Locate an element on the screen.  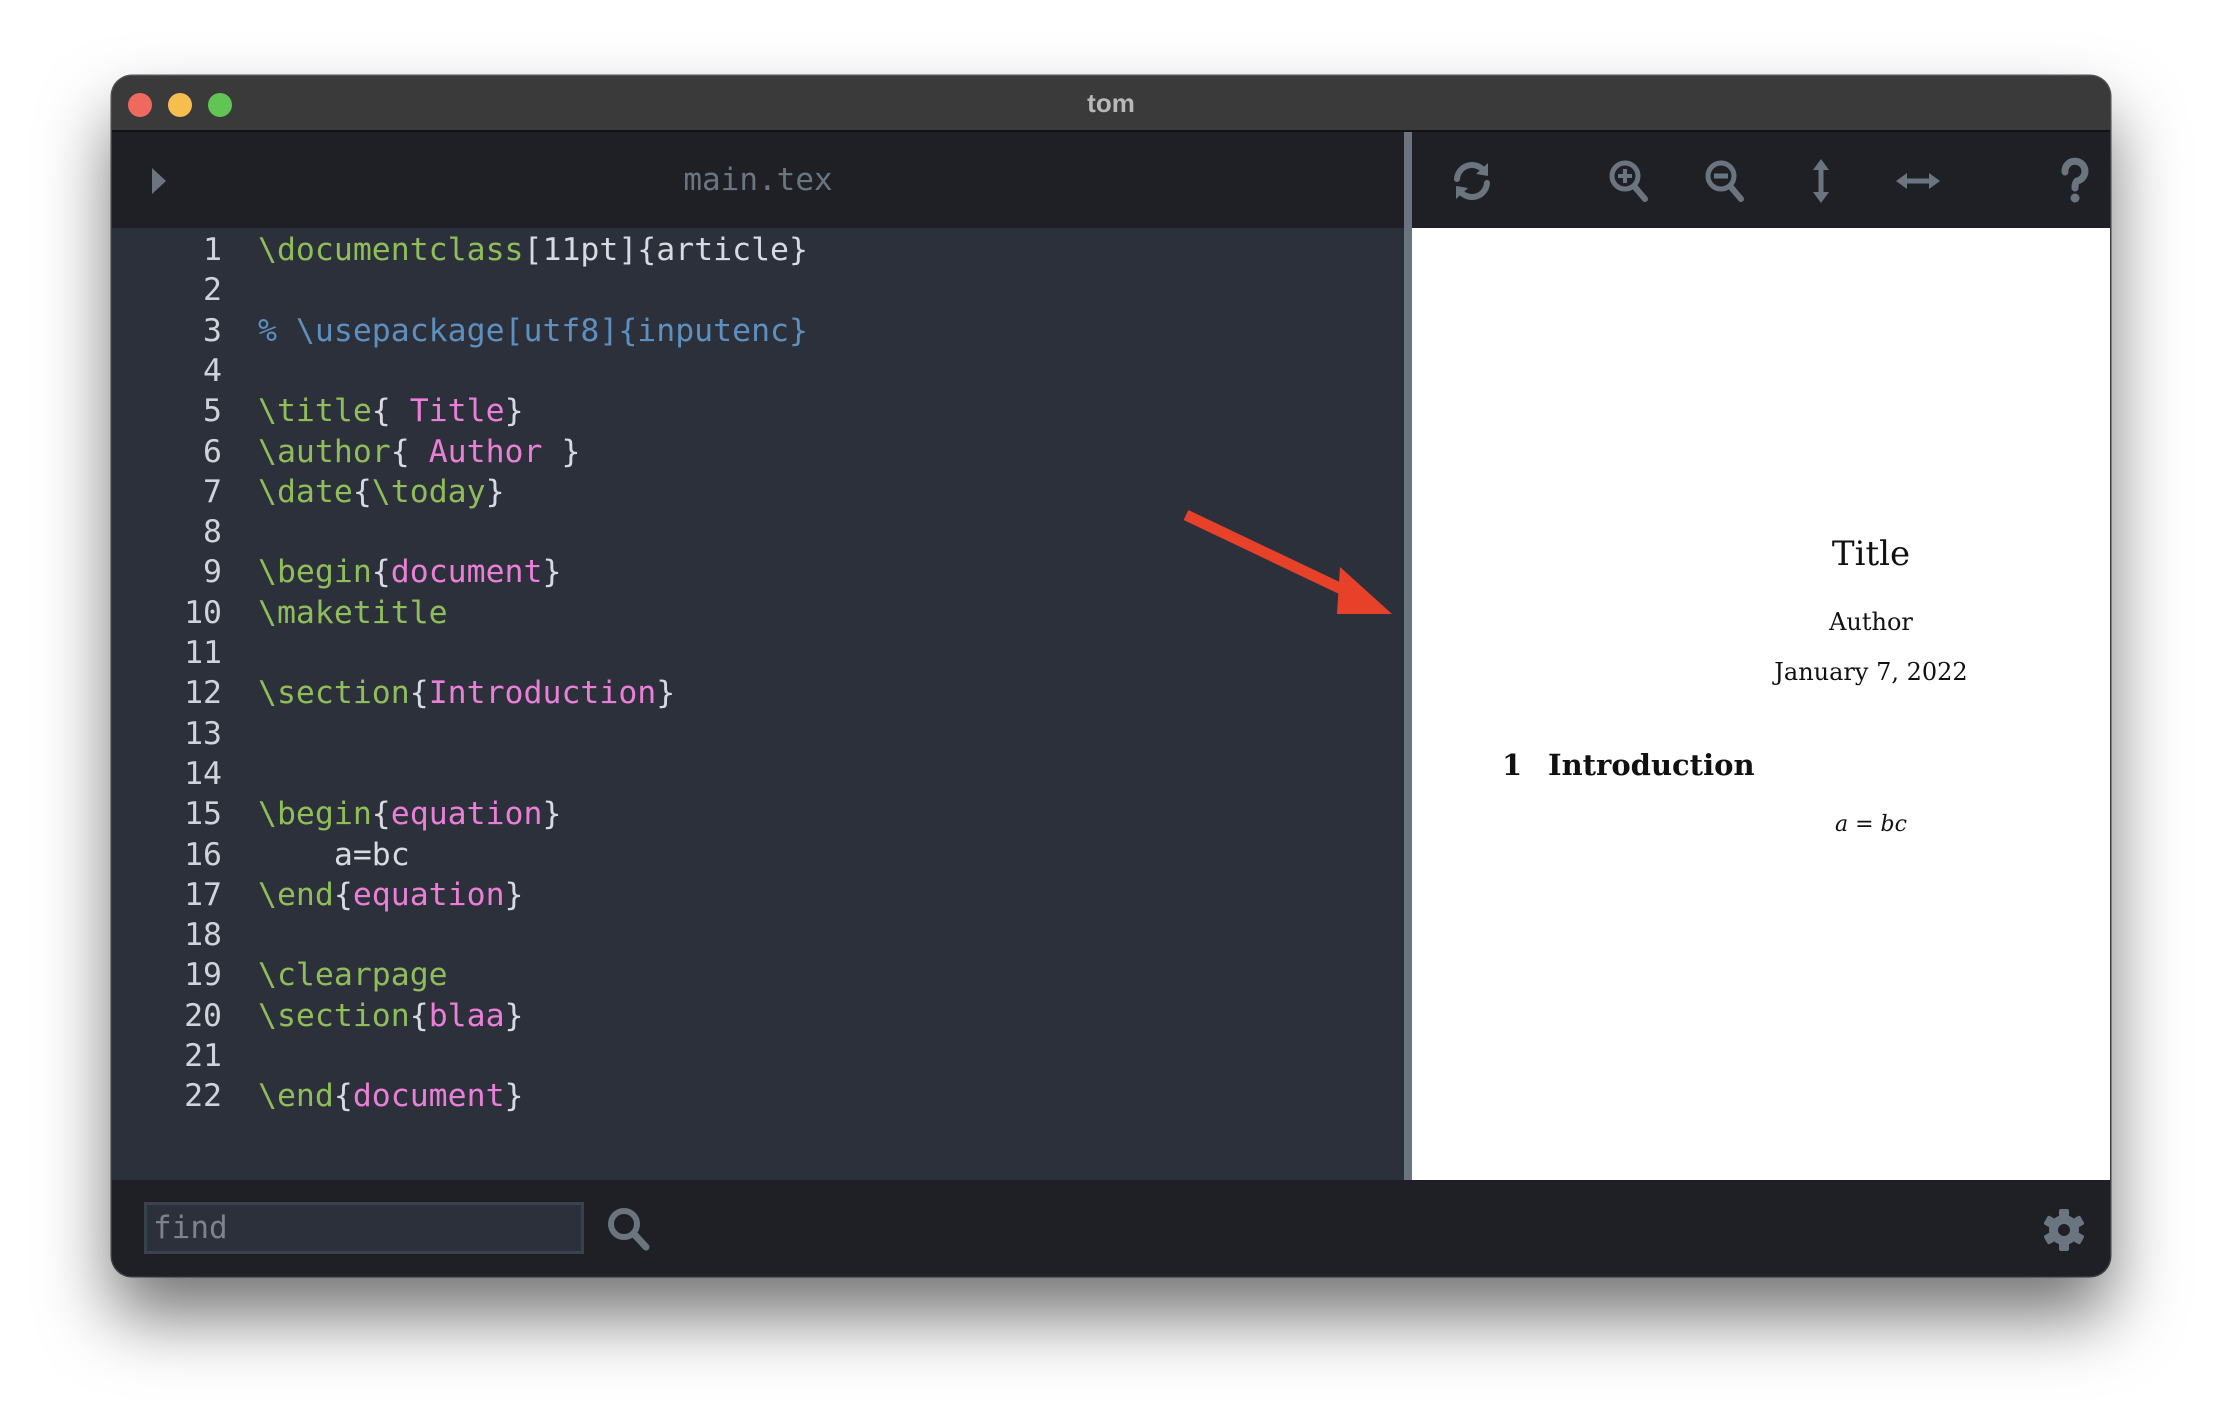
code-text: \clearpage is located at coordinates (353, 975).